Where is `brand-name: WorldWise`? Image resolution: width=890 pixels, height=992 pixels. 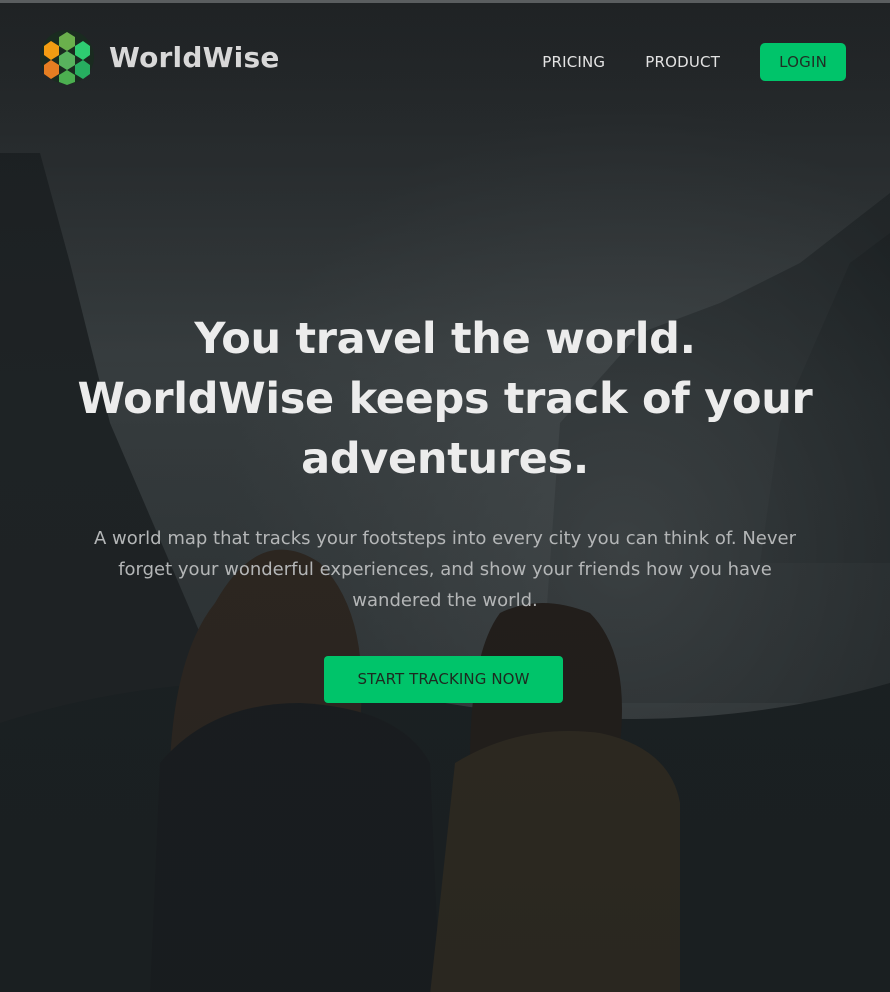 brand-name: WorldWise is located at coordinates (194, 57).